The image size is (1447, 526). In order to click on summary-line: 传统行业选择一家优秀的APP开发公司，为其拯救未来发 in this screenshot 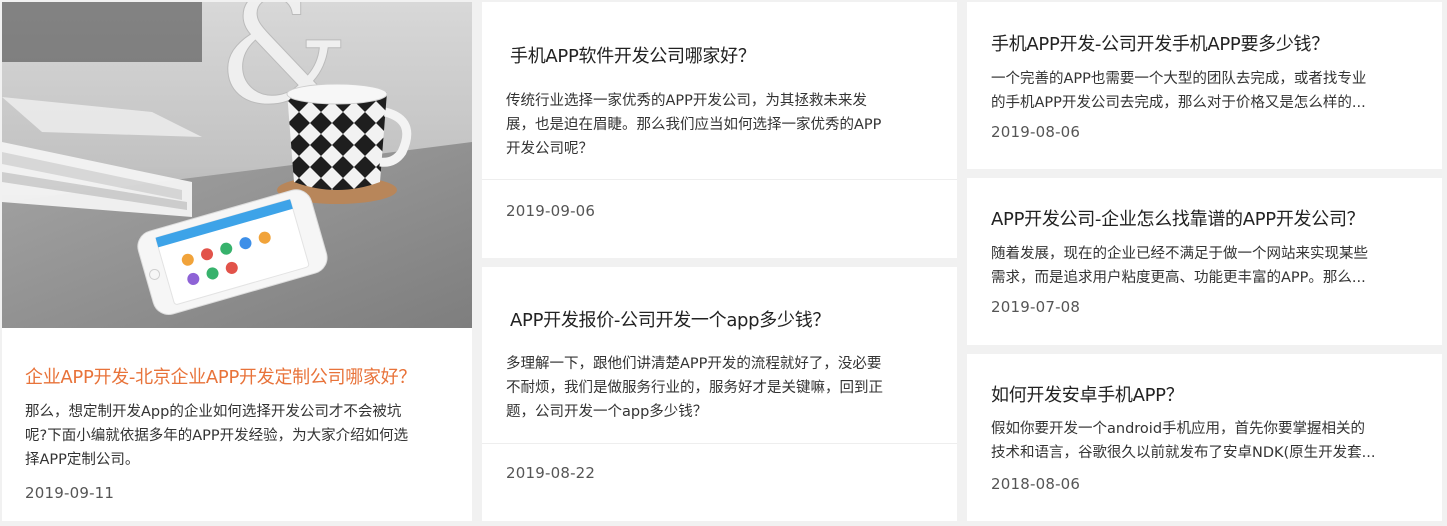, I will do `click(686, 101)`.